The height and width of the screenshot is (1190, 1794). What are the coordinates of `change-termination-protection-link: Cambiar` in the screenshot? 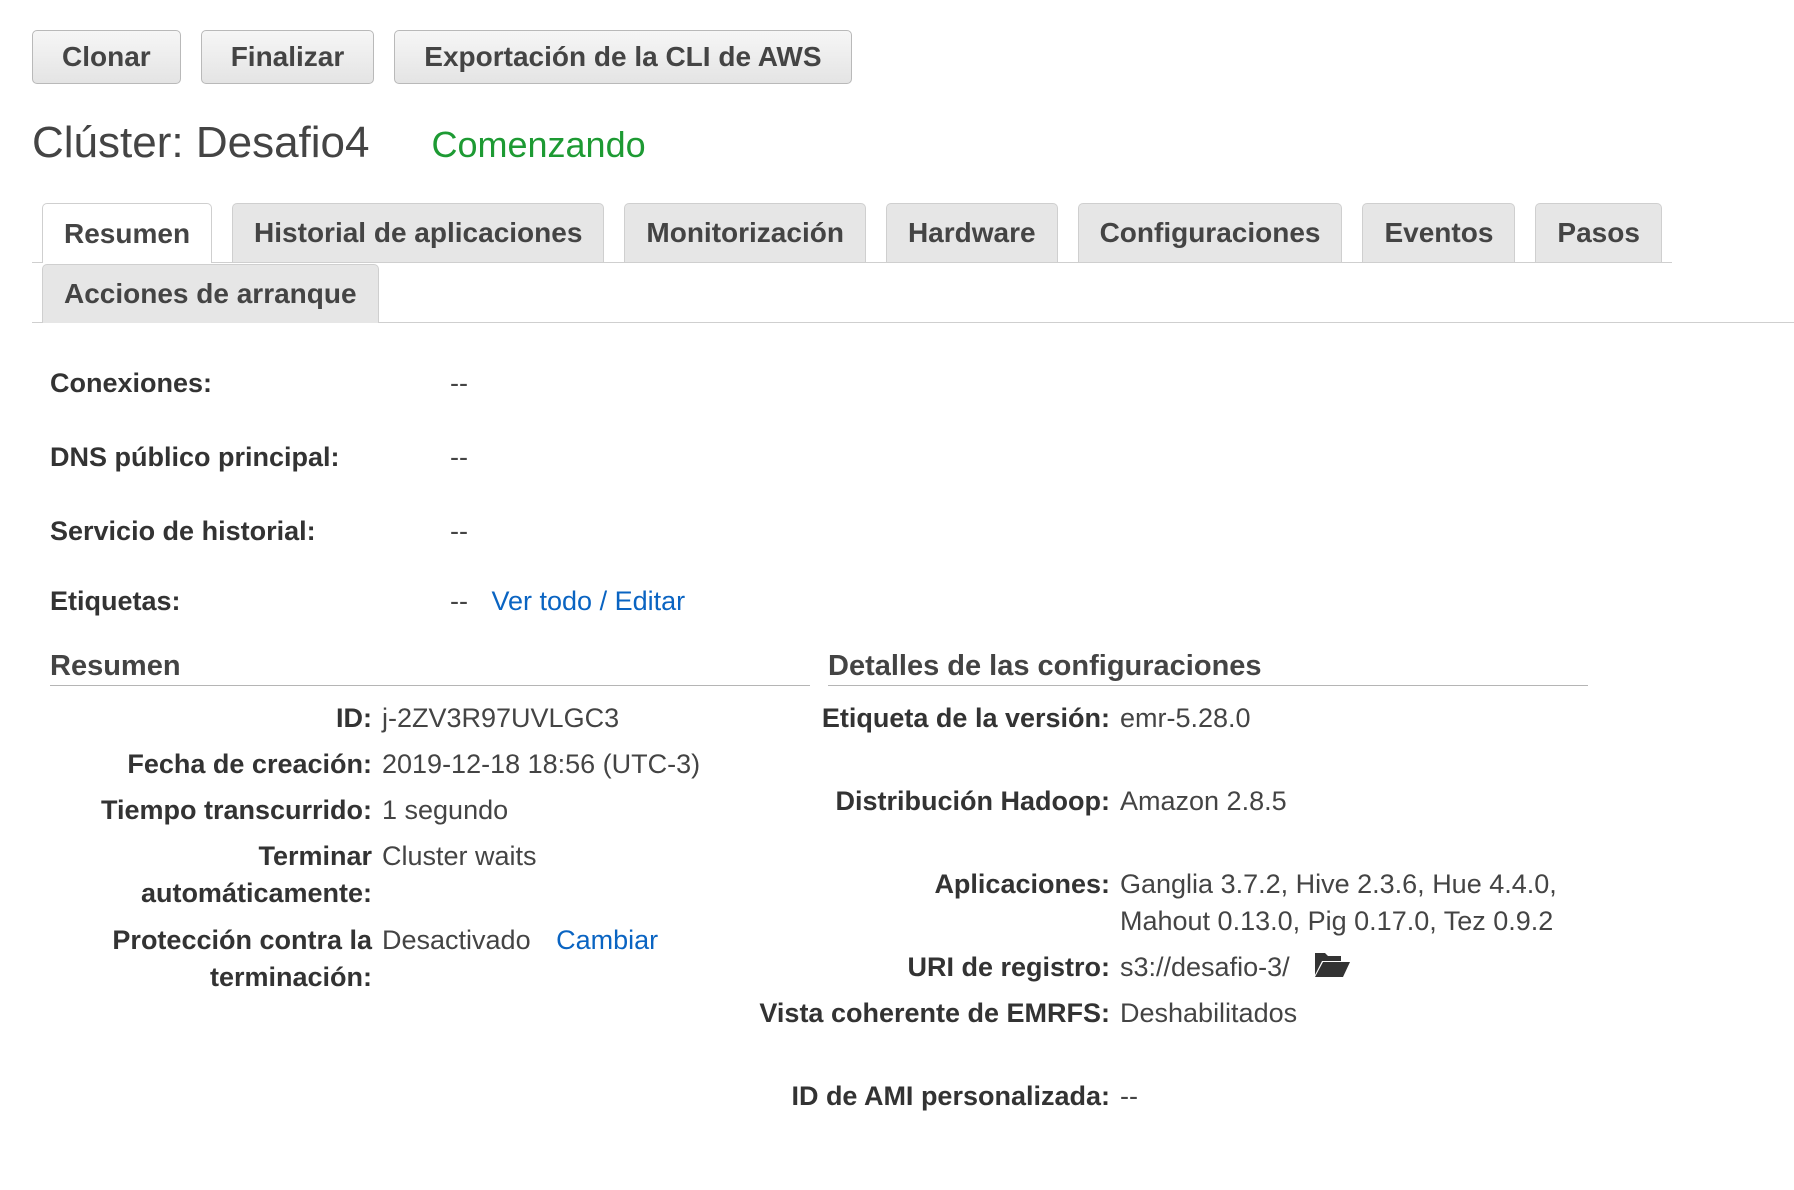 It's located at (607, 940).